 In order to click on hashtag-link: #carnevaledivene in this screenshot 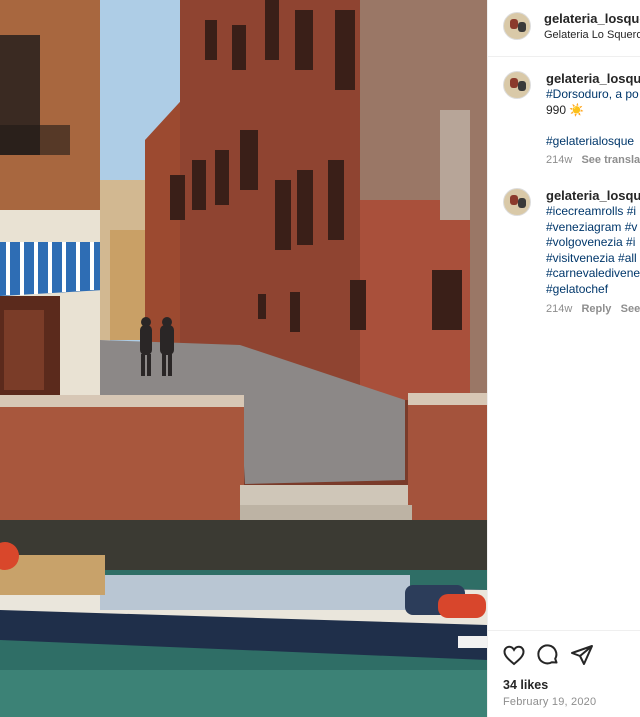, I will do `click(593, 274)`.